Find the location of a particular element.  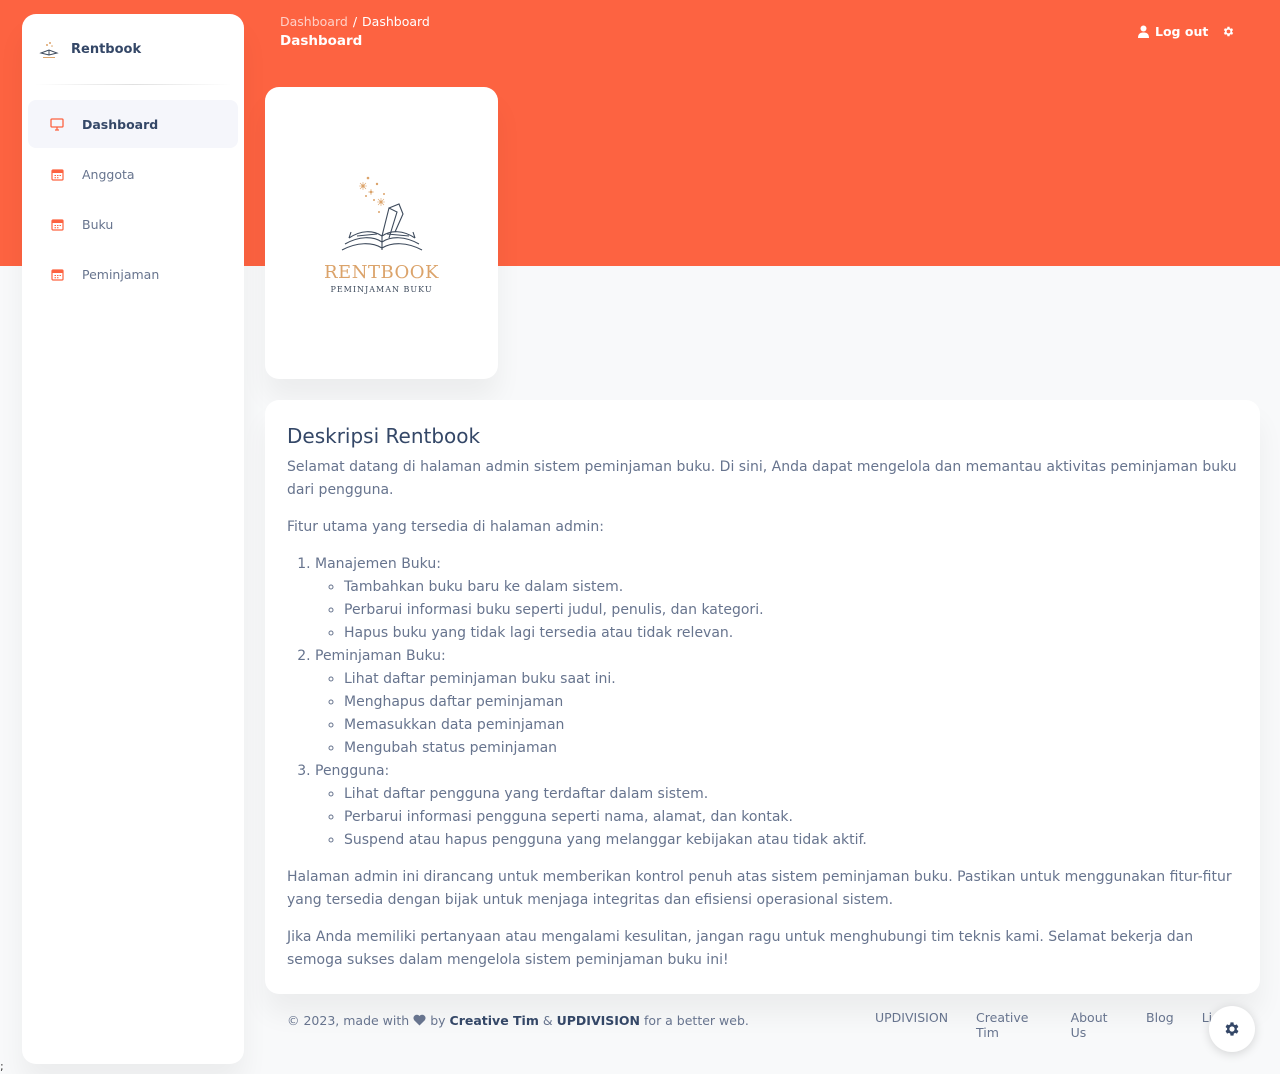

gear-icon is located at coordinates (1232, 1029).